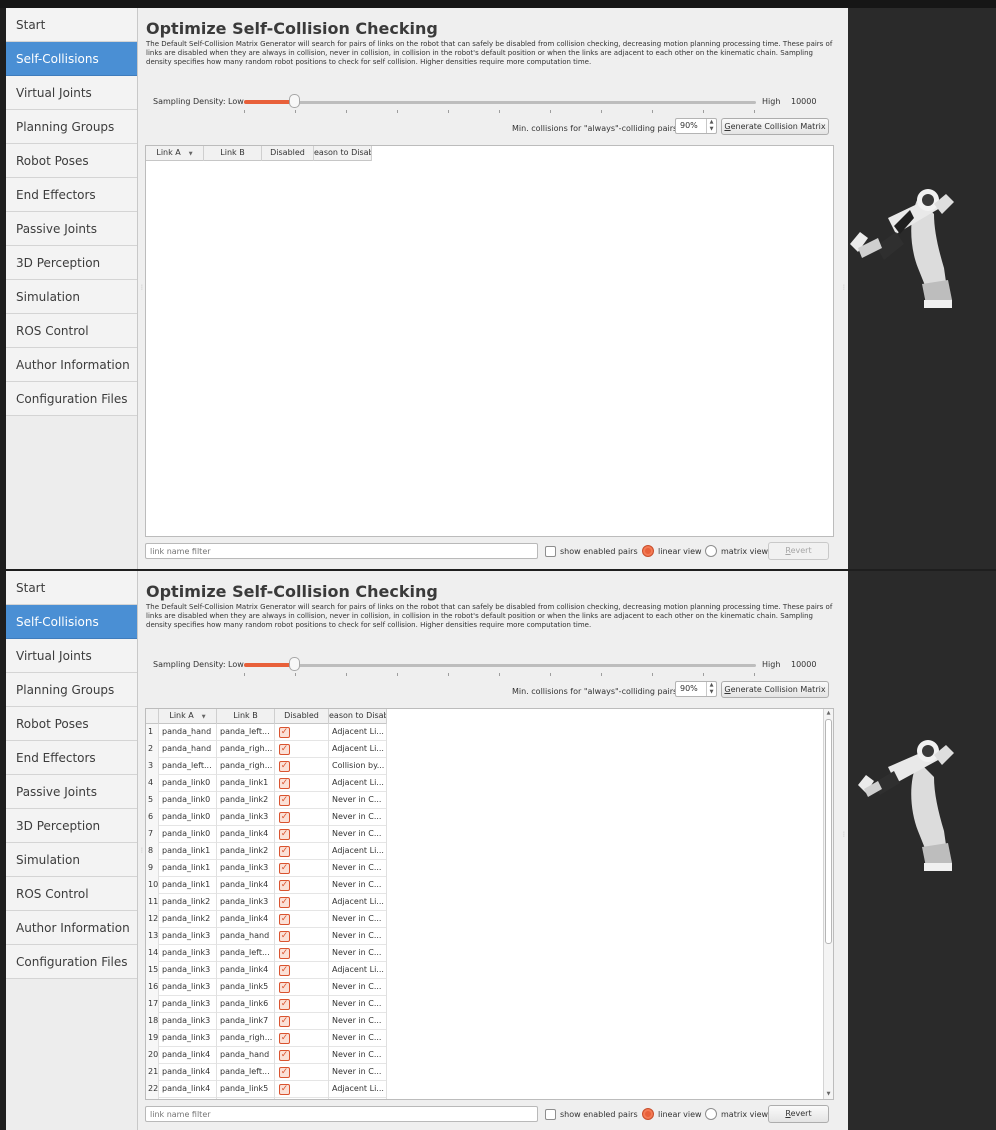 The height and width of the screenshot is (1130, 996). What do you see at coordinates (71, 127) in the screenshot?
I see `sidebar-item-planning-groups: Planning Groups` at bounding box center [71, 127].